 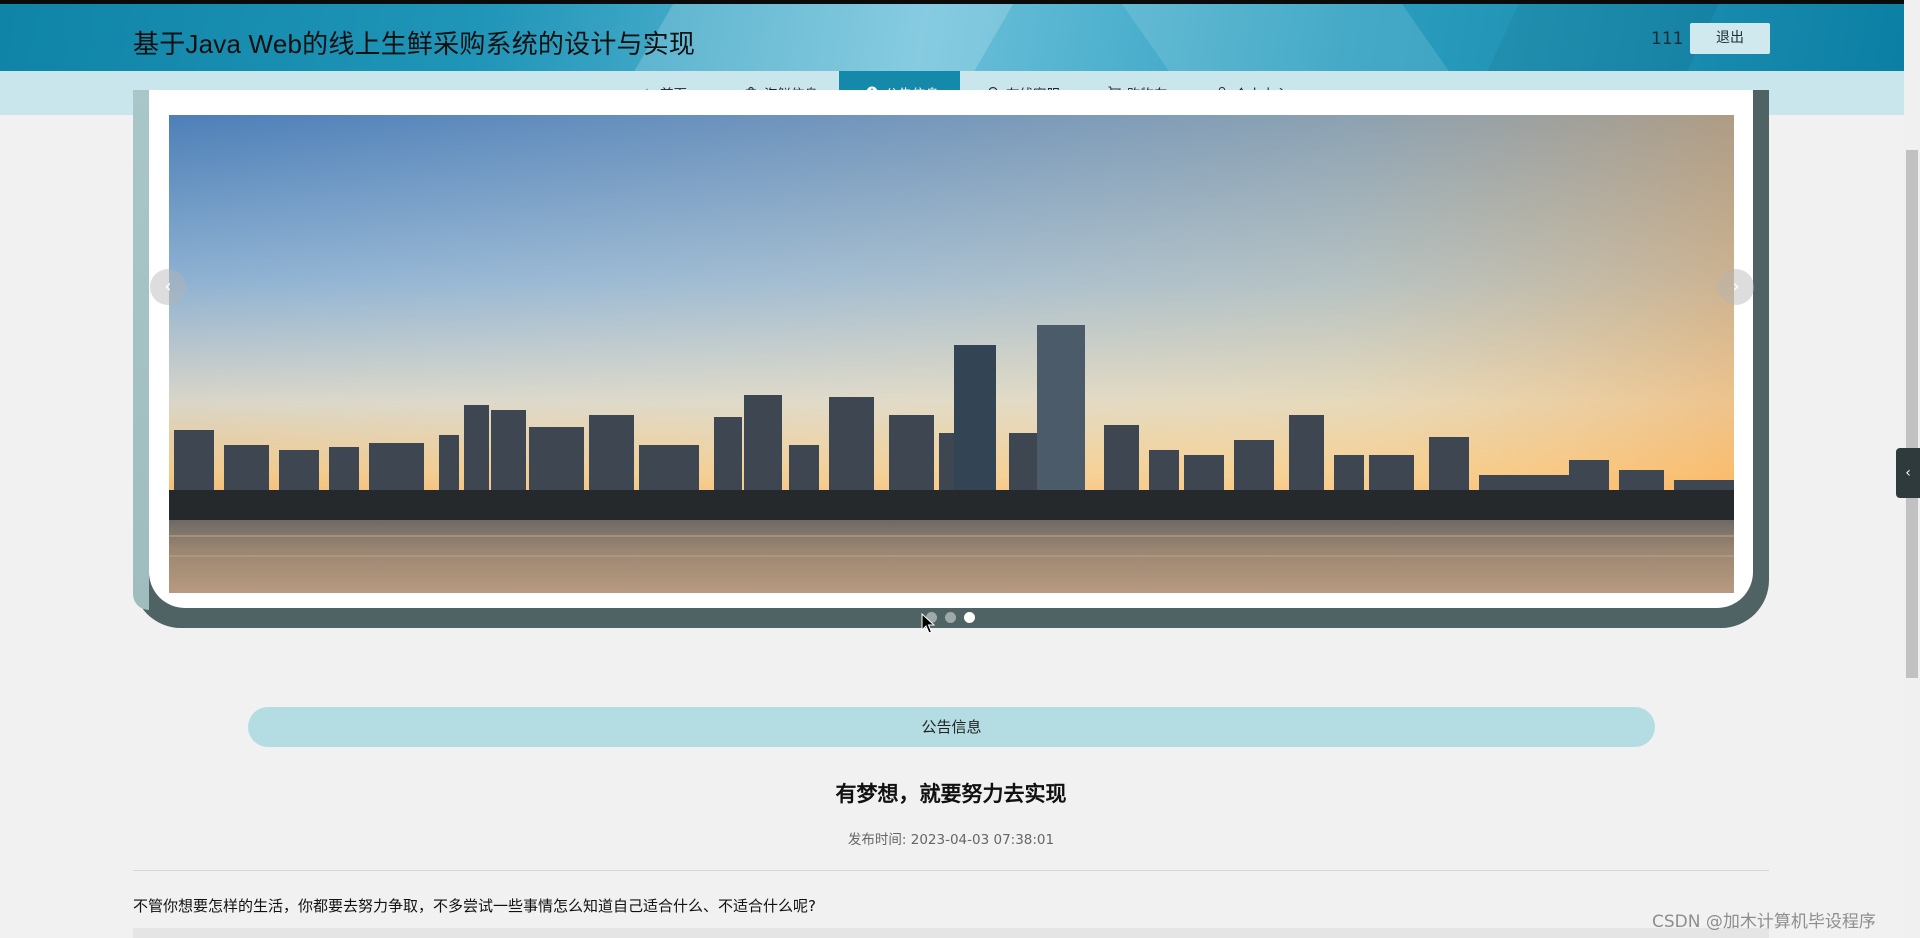 What do you see at coordinates (951, 727) in the screenshot?
I see `section-header: 公告信息` at bounding box center [951, 727].